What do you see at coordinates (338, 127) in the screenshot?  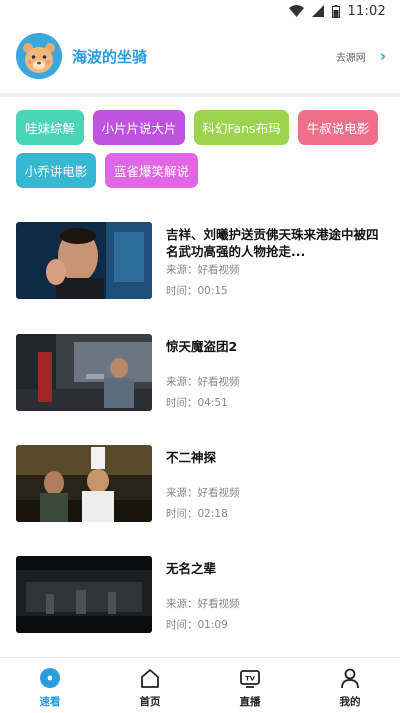 I see `category-chip: 牛叔说电影` at bounding box center [338, 127].